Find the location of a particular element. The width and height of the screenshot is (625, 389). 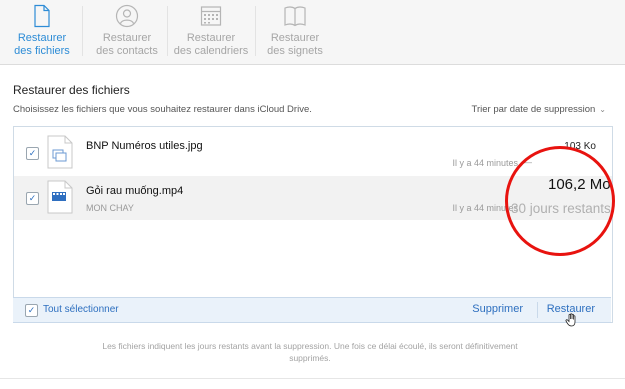

image-file-icon is located at coordinates (60, 152).